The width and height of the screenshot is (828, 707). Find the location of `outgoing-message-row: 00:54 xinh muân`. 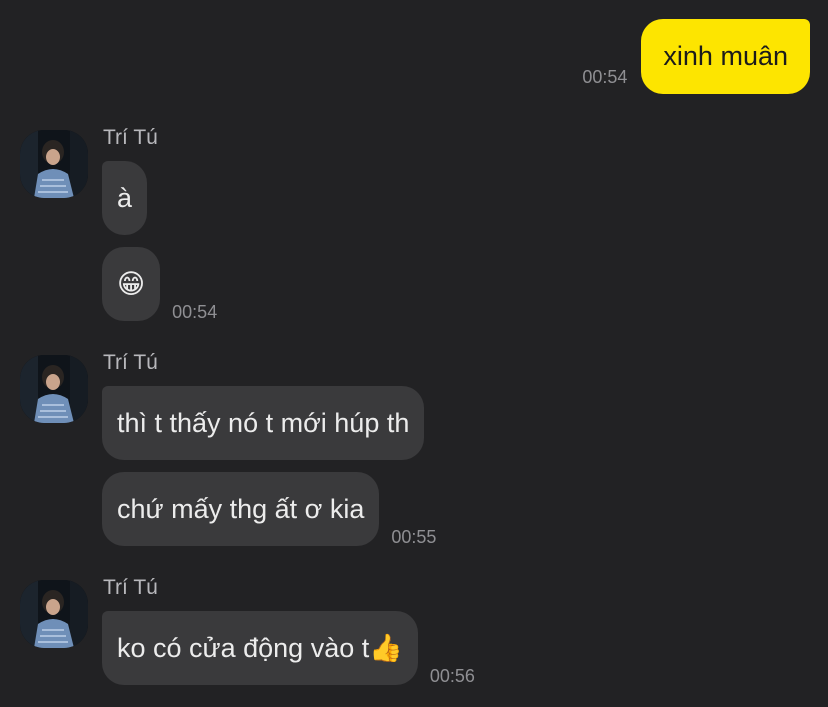

outgoing-message-row: 00:54 xinh muân is located at coordinates (696, 56).